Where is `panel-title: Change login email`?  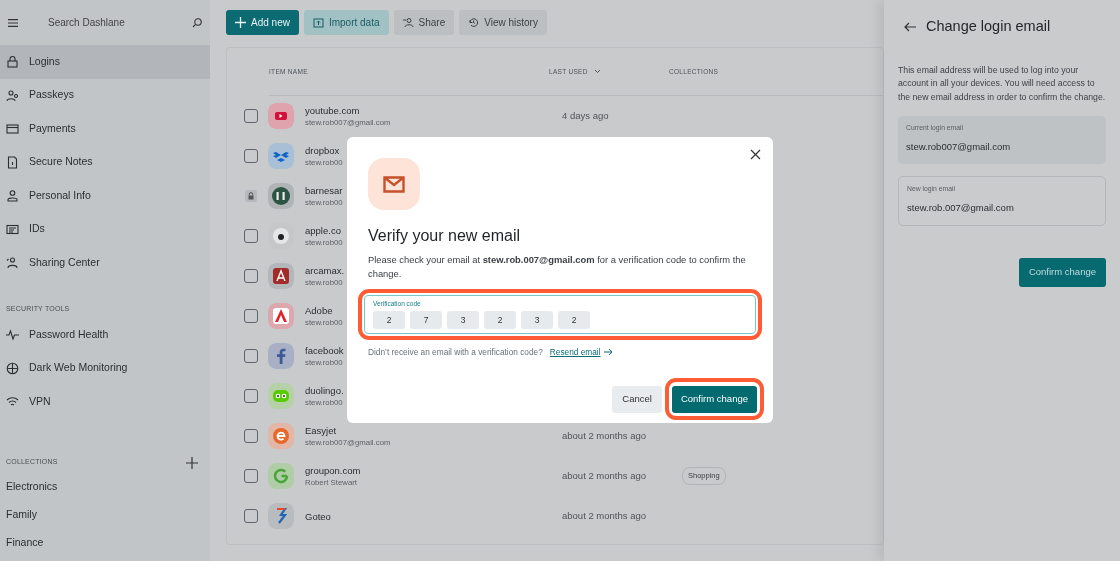
panel-title: Change login email is located at coordinates (988, 26).